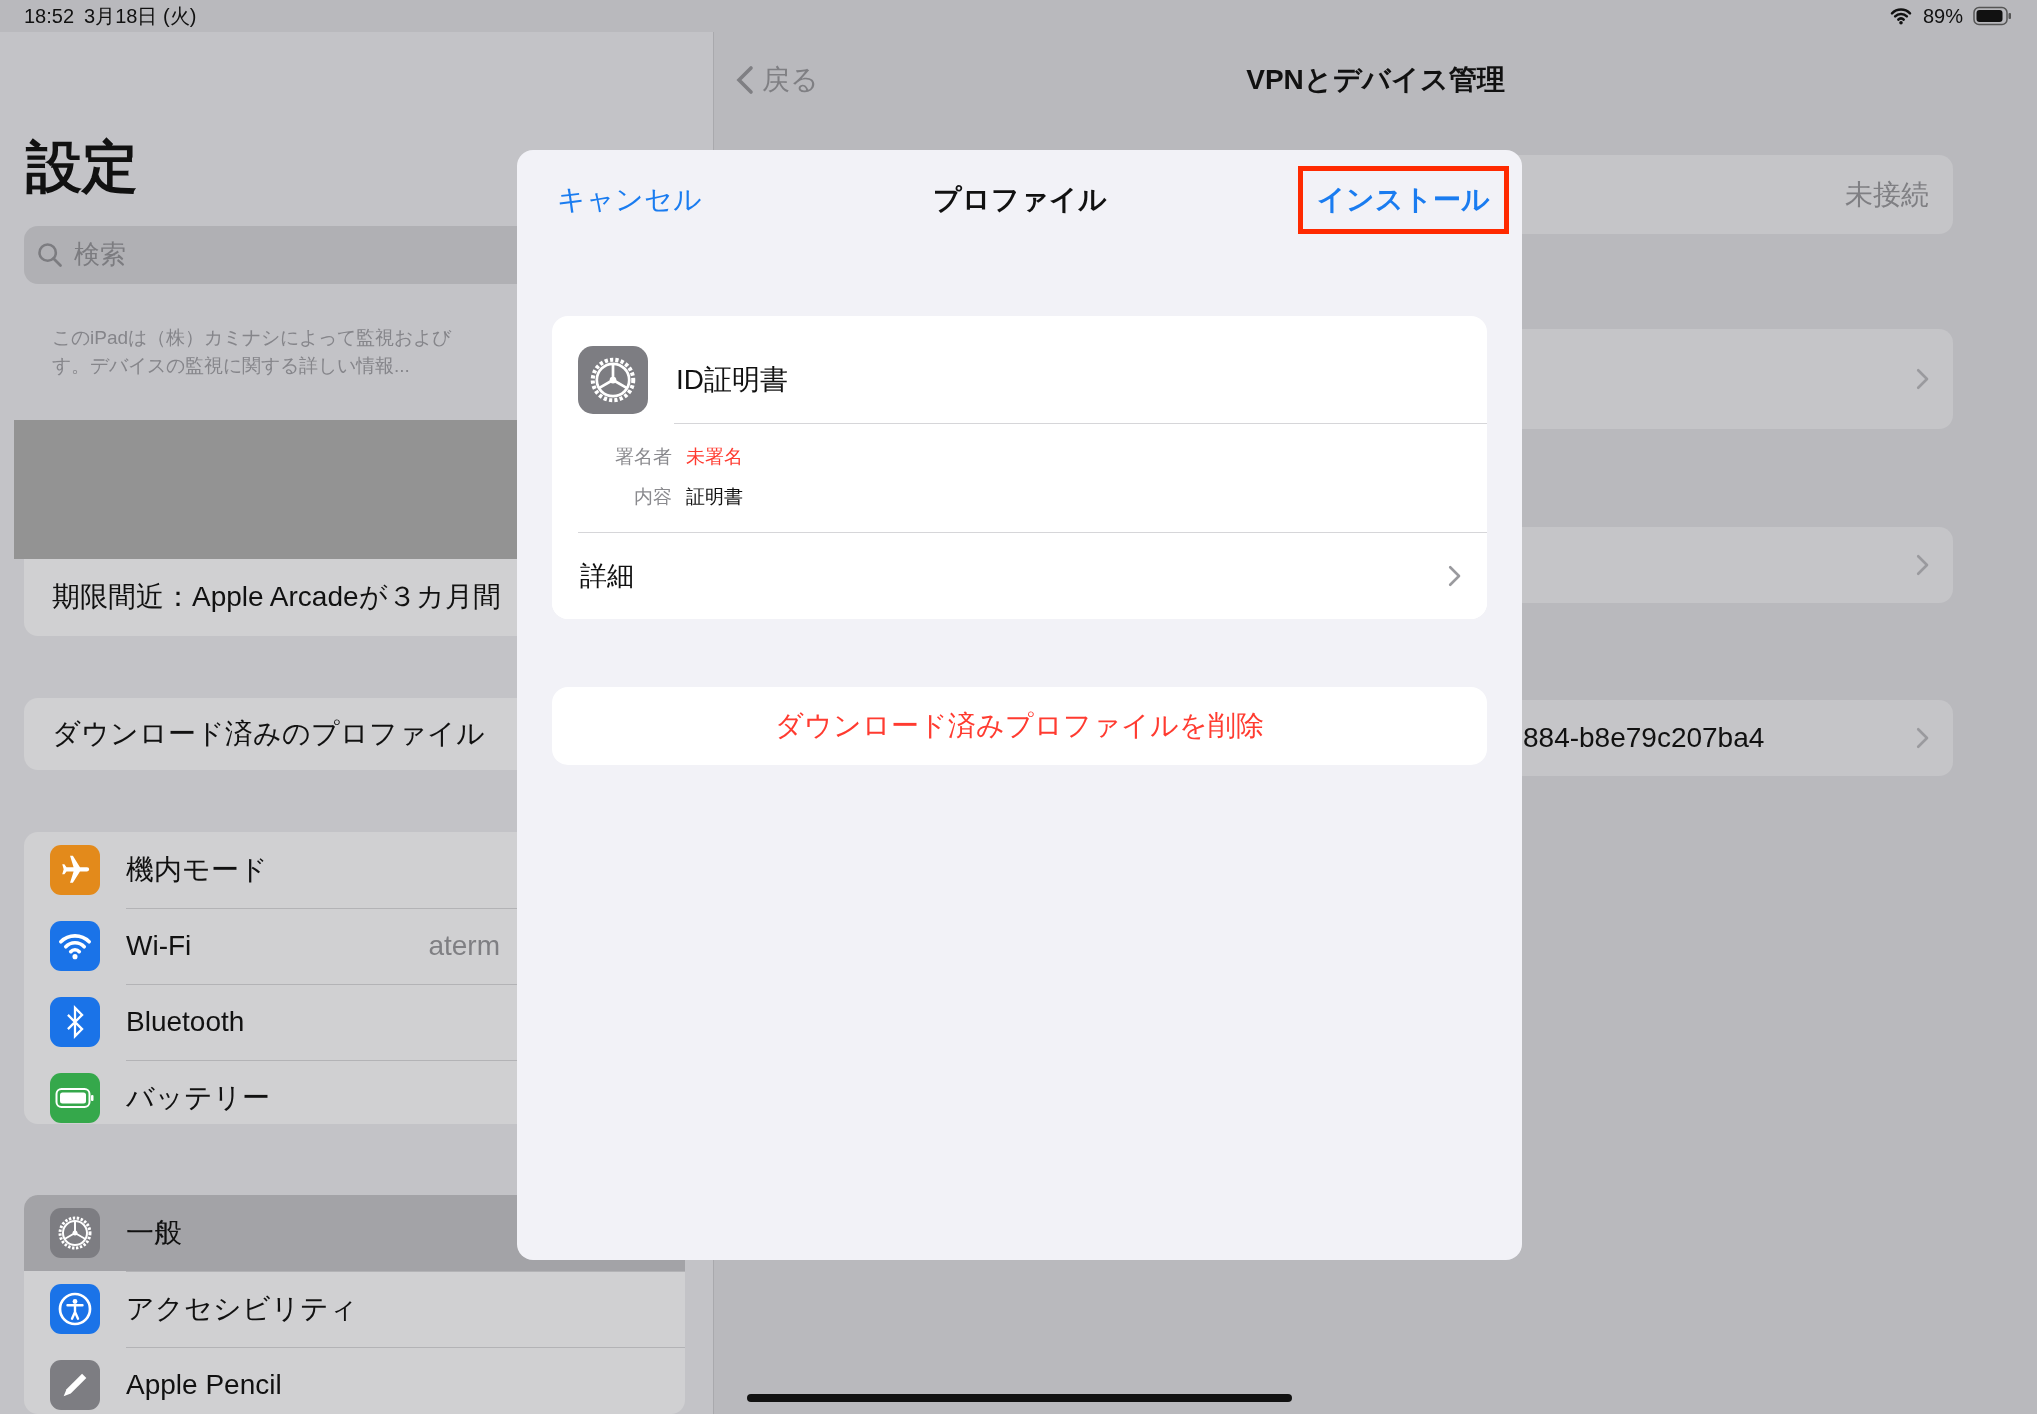 The image size is (2037, 1414). What do you see at coordinates (714, 497) in the screenshot?
I see `field-value: 証明書` at bounding box center [714, 497].